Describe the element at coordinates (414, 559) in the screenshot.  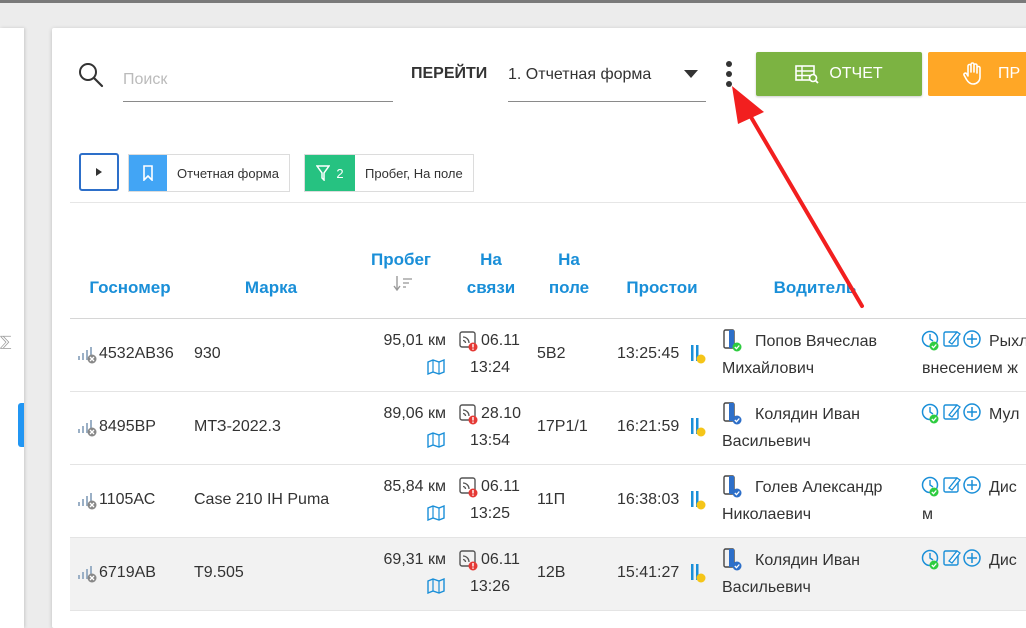
I see `cell-mileage: 69,31 км` at that location.